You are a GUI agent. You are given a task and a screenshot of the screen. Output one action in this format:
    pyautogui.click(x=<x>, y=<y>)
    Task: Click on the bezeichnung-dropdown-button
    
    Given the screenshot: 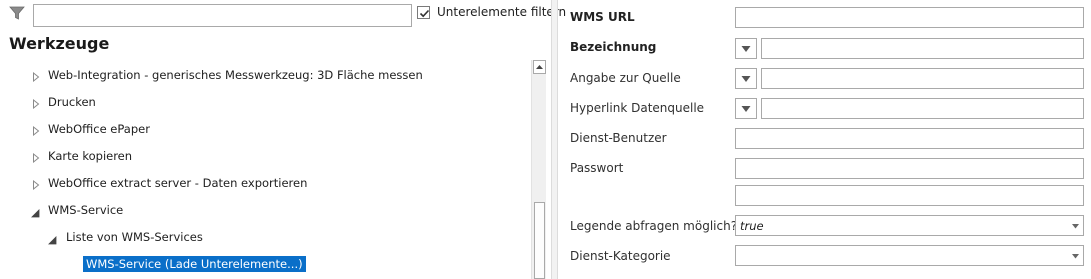 What is the action you would take?
    pyautogui.click(x=746, y=48)
    